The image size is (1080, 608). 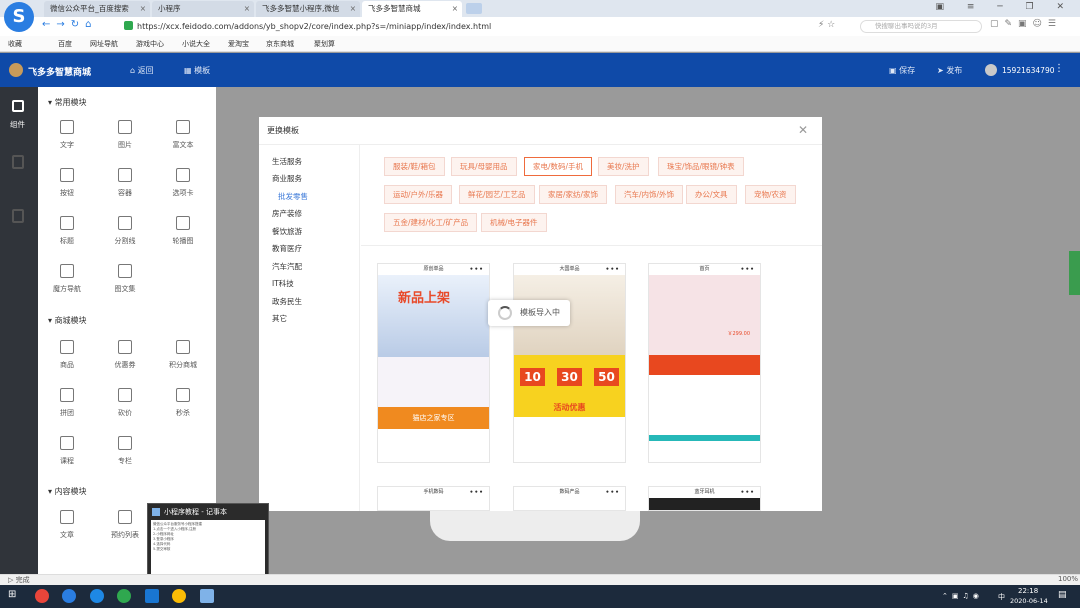 What do you see at coordinates (183, 184) in the screenshot?
I see `component-item: 选项卡` at bounding box center [183, 184].